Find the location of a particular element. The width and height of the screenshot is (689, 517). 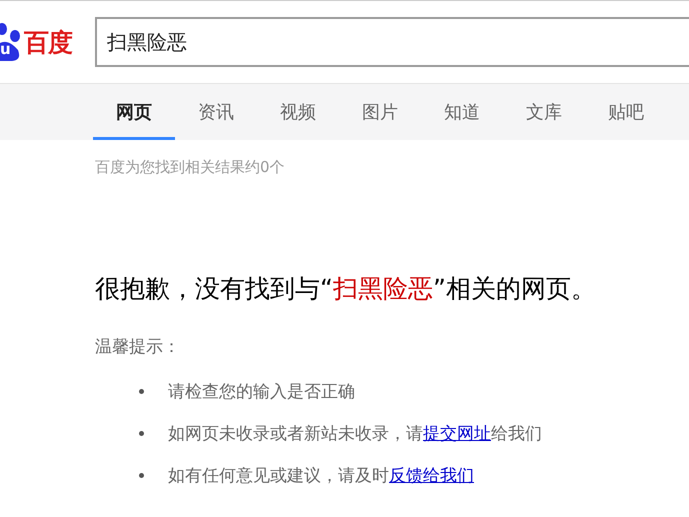

tip-text: 如网页未收录或者新站未收录，请提交网址给我们 is located at coordinates (355, 433).